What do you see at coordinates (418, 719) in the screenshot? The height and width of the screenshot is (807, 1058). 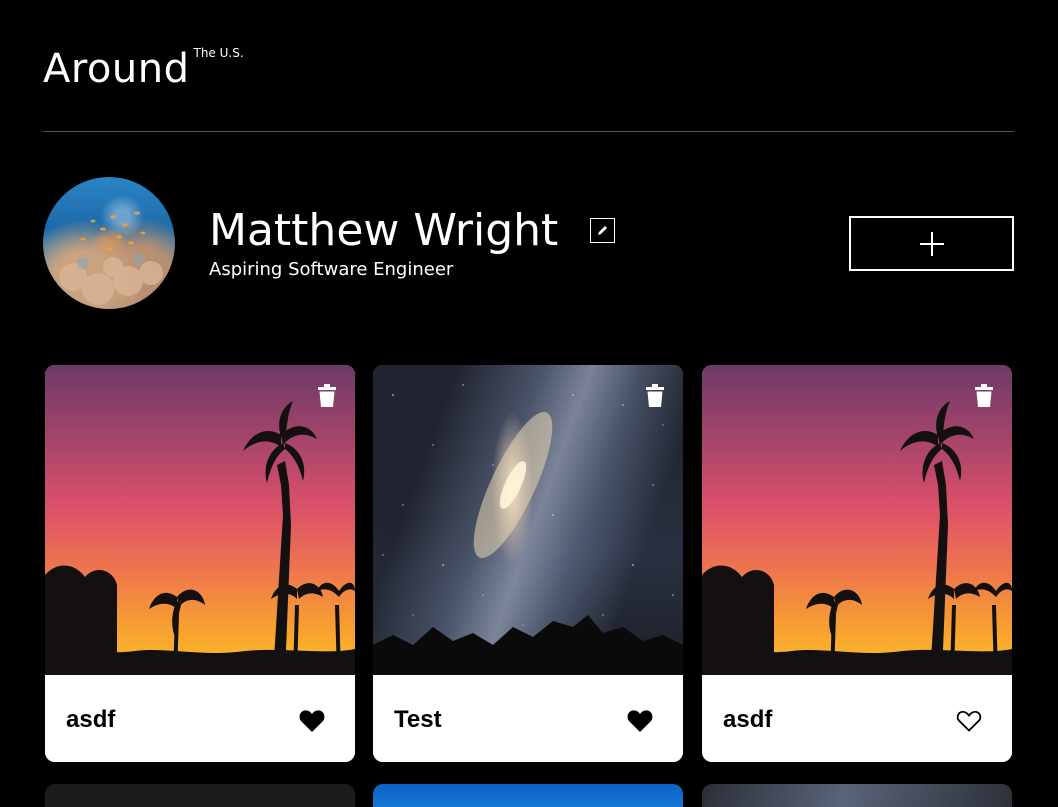 I see `card-title: Test` at bounding box center [418, 719].